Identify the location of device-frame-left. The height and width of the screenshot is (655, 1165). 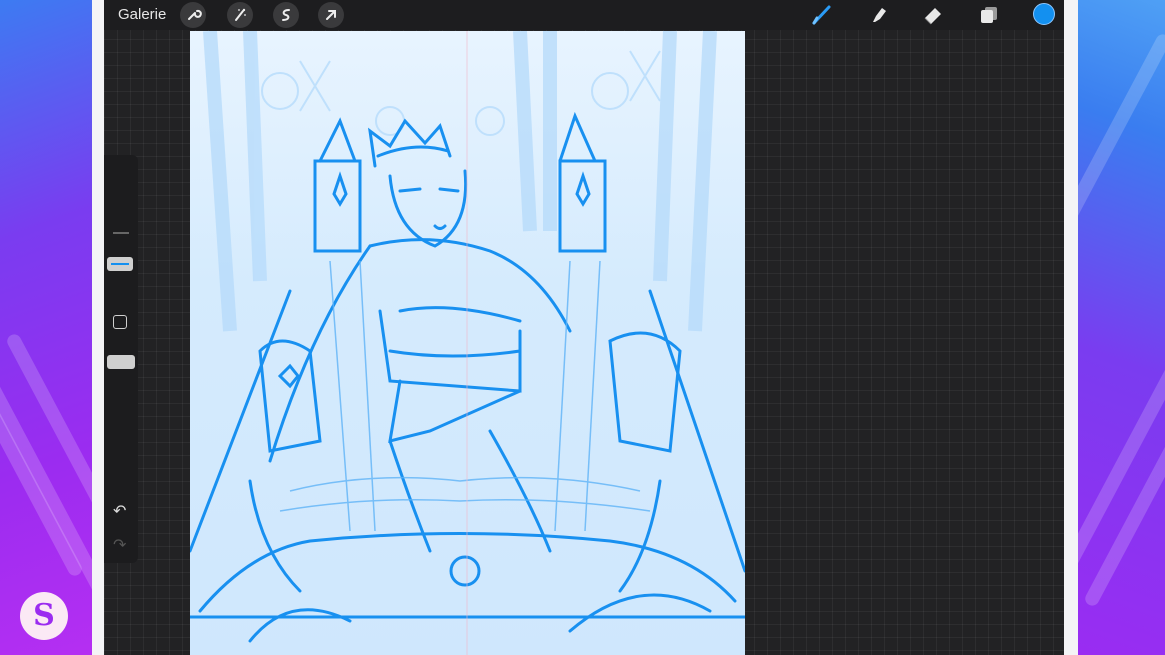
(98, 327).